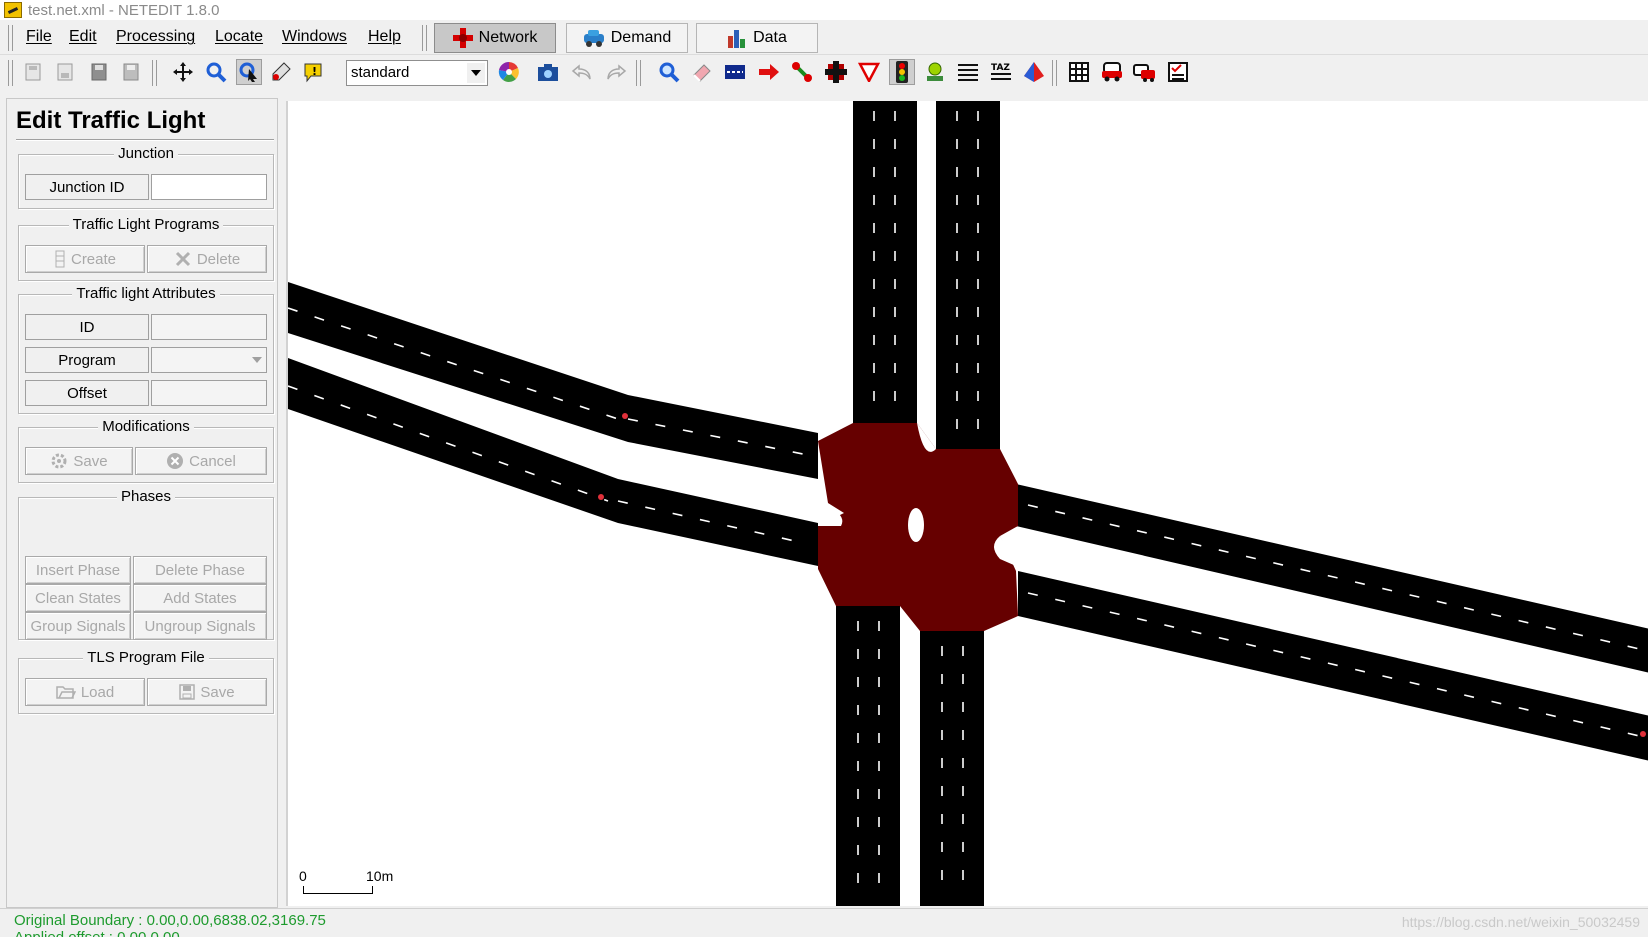  I want to click on demand-mode-button: Demand, so click(627, 38).